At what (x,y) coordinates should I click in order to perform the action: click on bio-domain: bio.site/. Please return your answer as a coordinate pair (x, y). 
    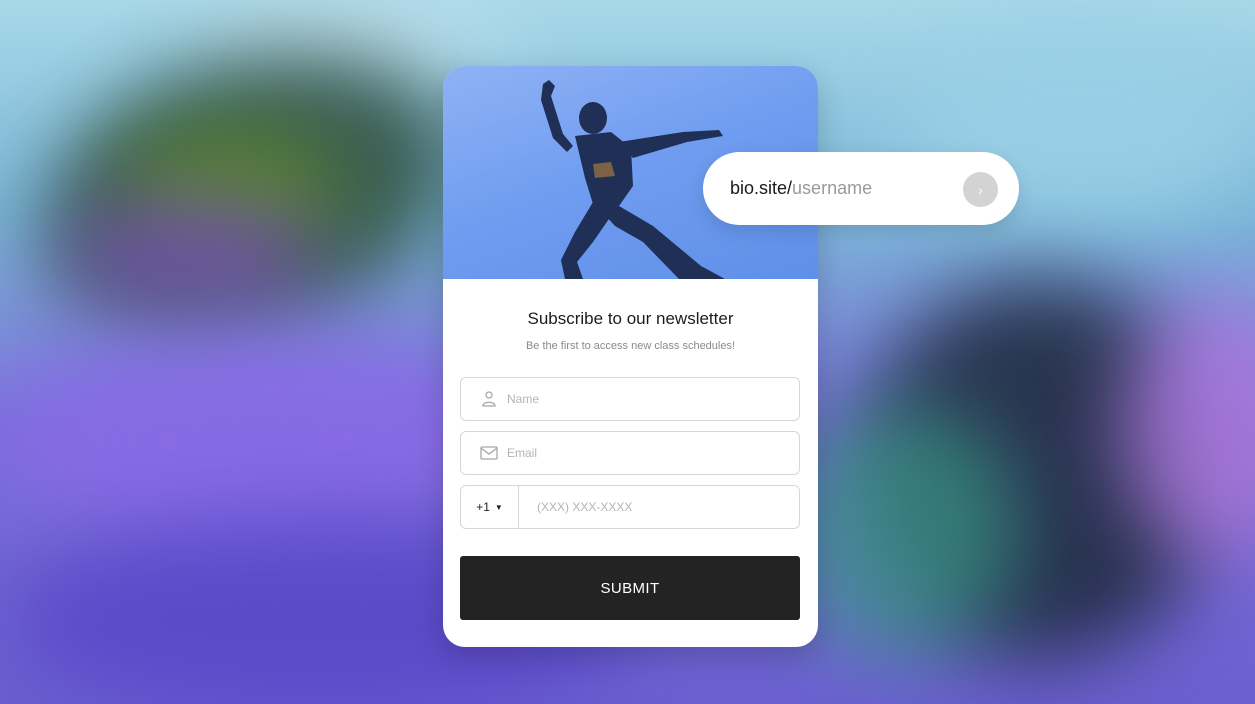
    Looking at the image, I should click on (761, 188).